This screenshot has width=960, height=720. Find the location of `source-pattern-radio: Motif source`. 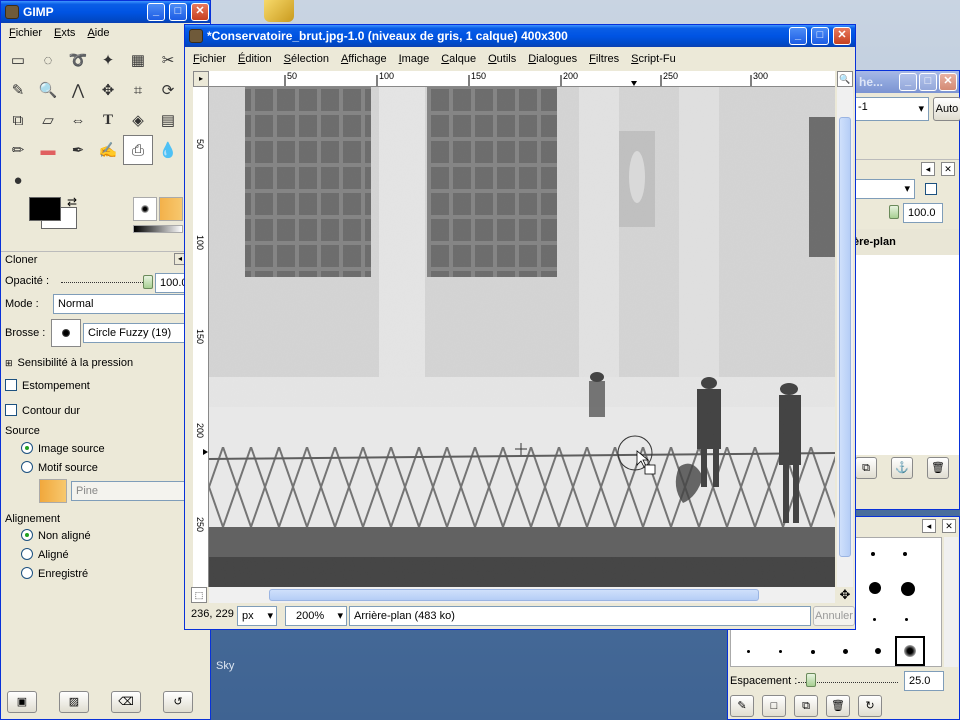

source-pattern-radio: Motif source is located at coordinates (59, 467).